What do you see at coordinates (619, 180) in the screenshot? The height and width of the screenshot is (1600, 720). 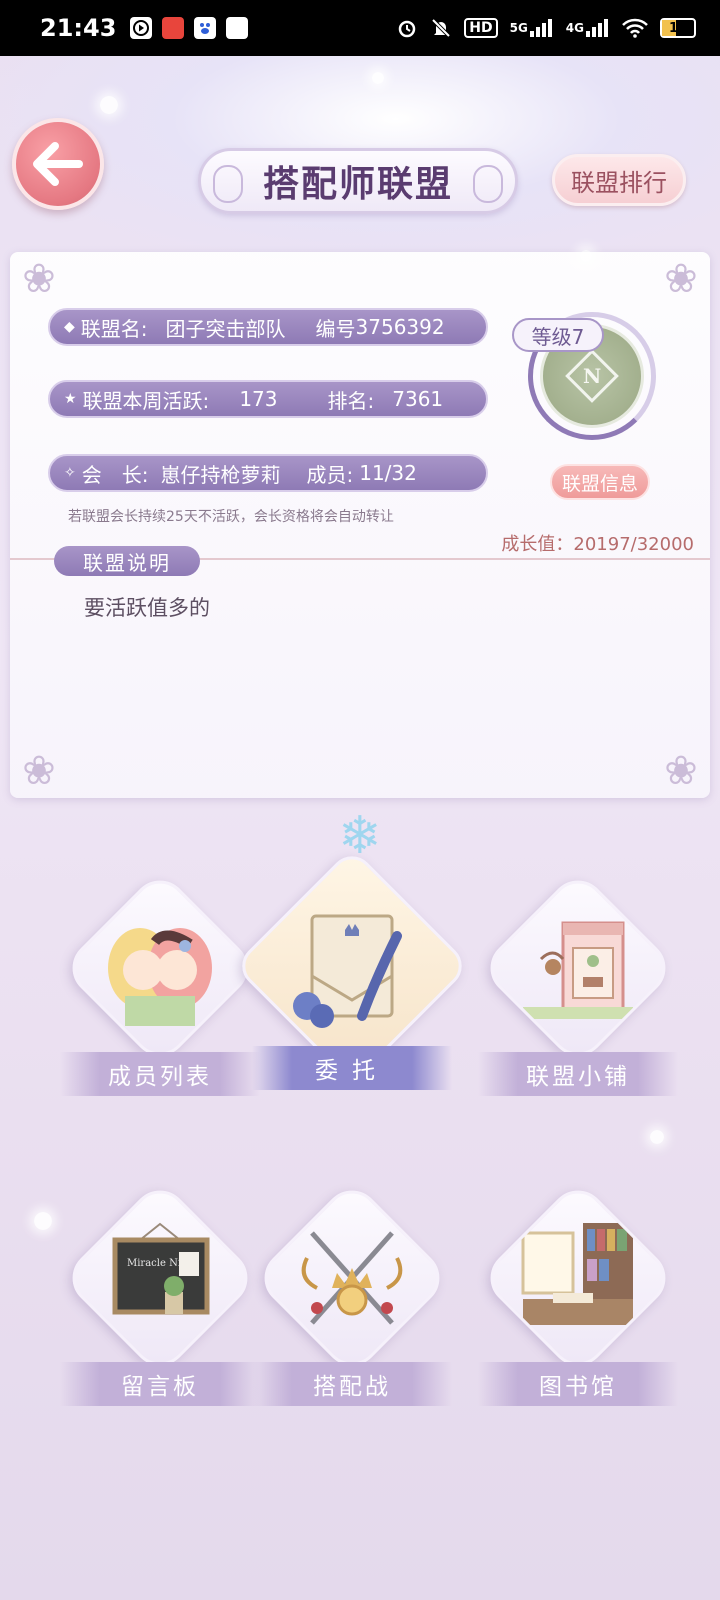 I see `union-ranking-button: 联盟排行` at bounding box center [619, 180].